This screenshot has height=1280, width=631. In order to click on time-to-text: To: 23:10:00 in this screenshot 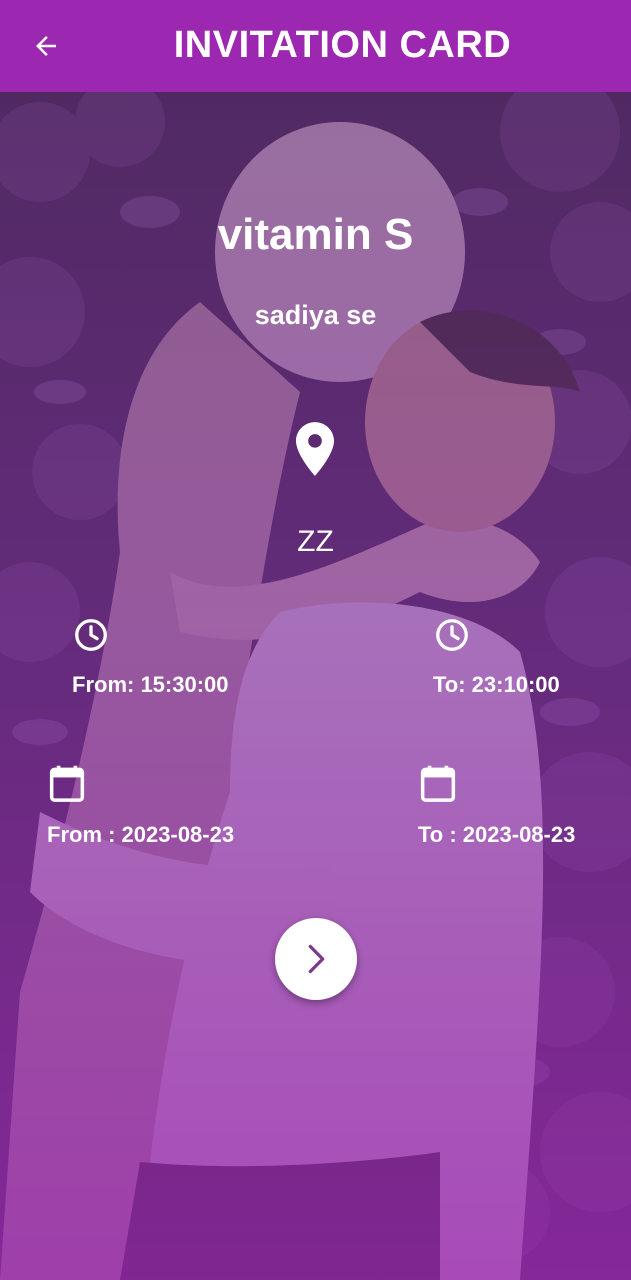, I will do `click(496, 684)`.